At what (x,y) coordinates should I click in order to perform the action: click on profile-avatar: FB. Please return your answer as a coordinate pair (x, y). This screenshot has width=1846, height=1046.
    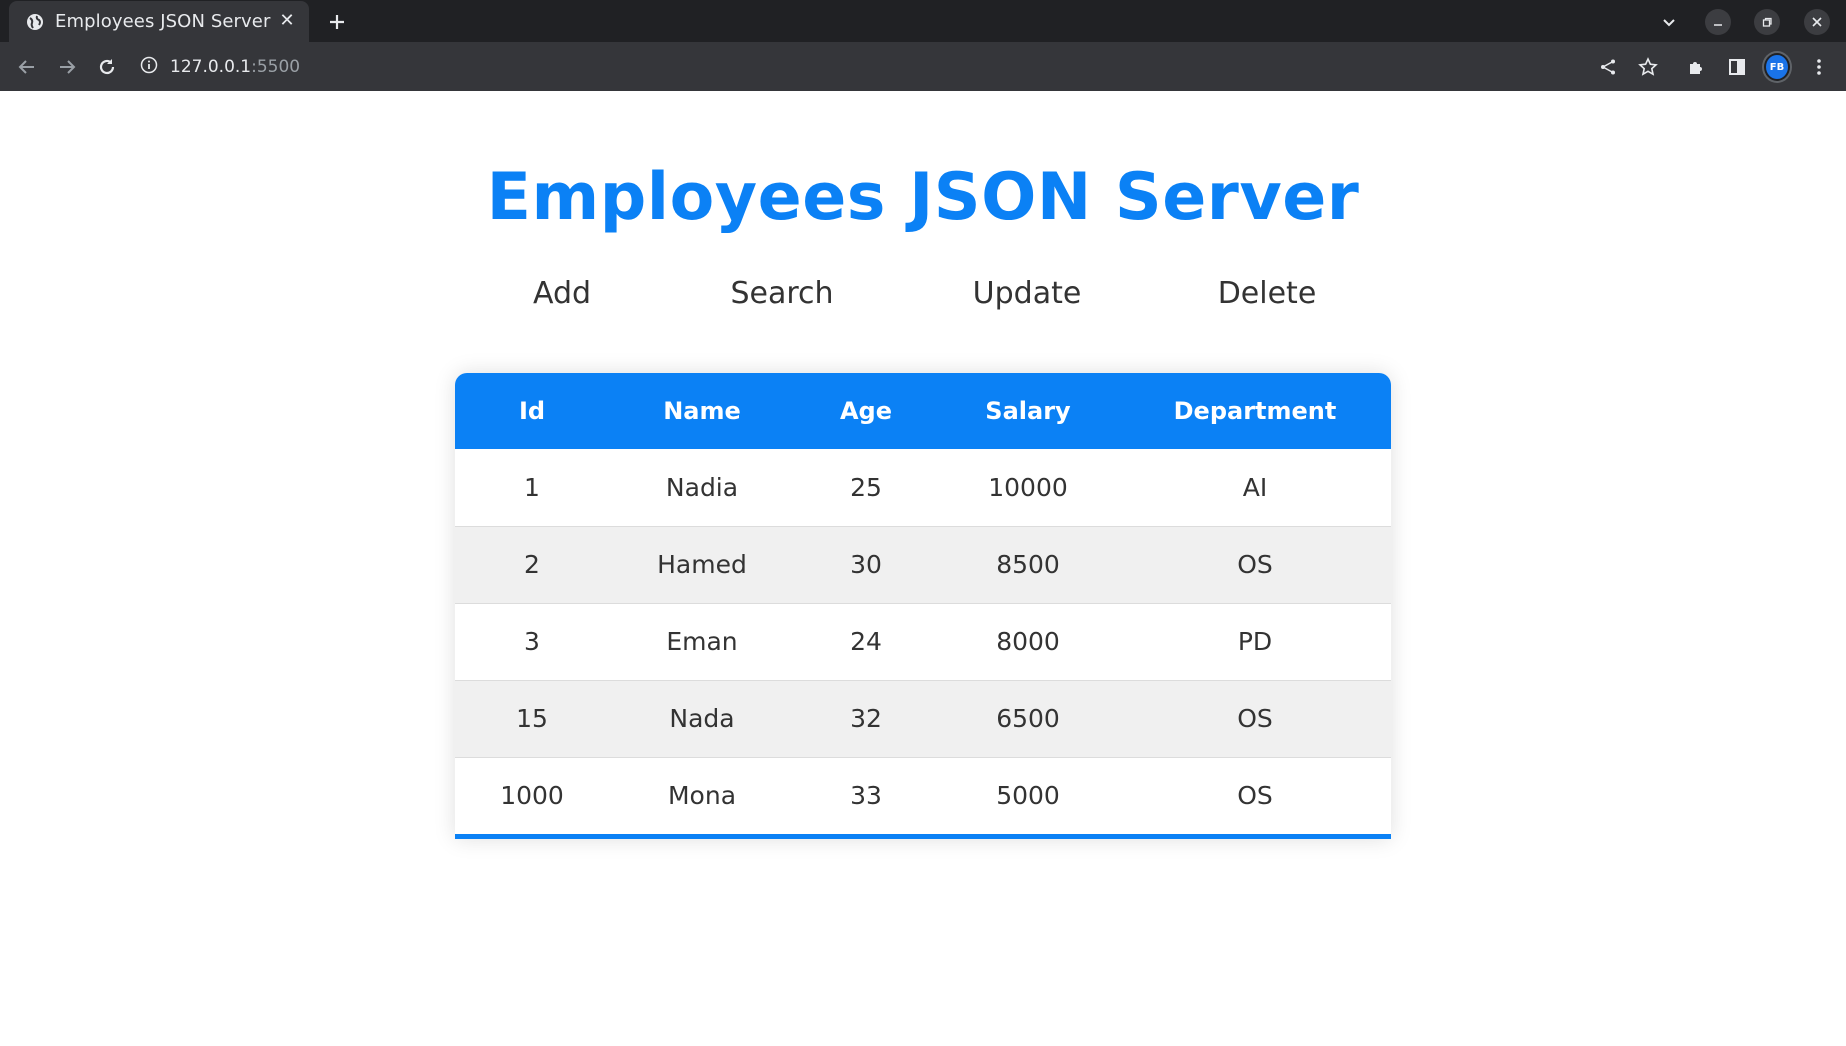
    Looking at the image, I should click on (1777, 67).